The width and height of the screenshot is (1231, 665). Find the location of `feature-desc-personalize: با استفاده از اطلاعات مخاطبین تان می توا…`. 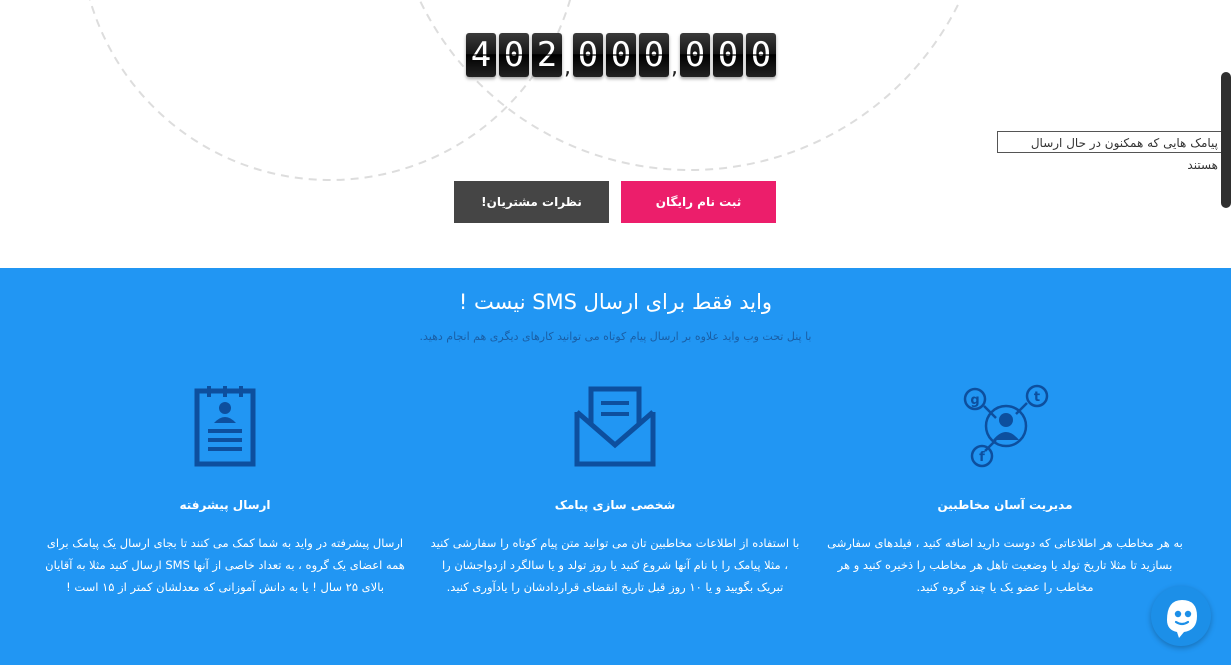

feature-desc-personalize: با استفاده از اطلاعات مخاطبین تان می توا… is located at coordinates (615, 565).